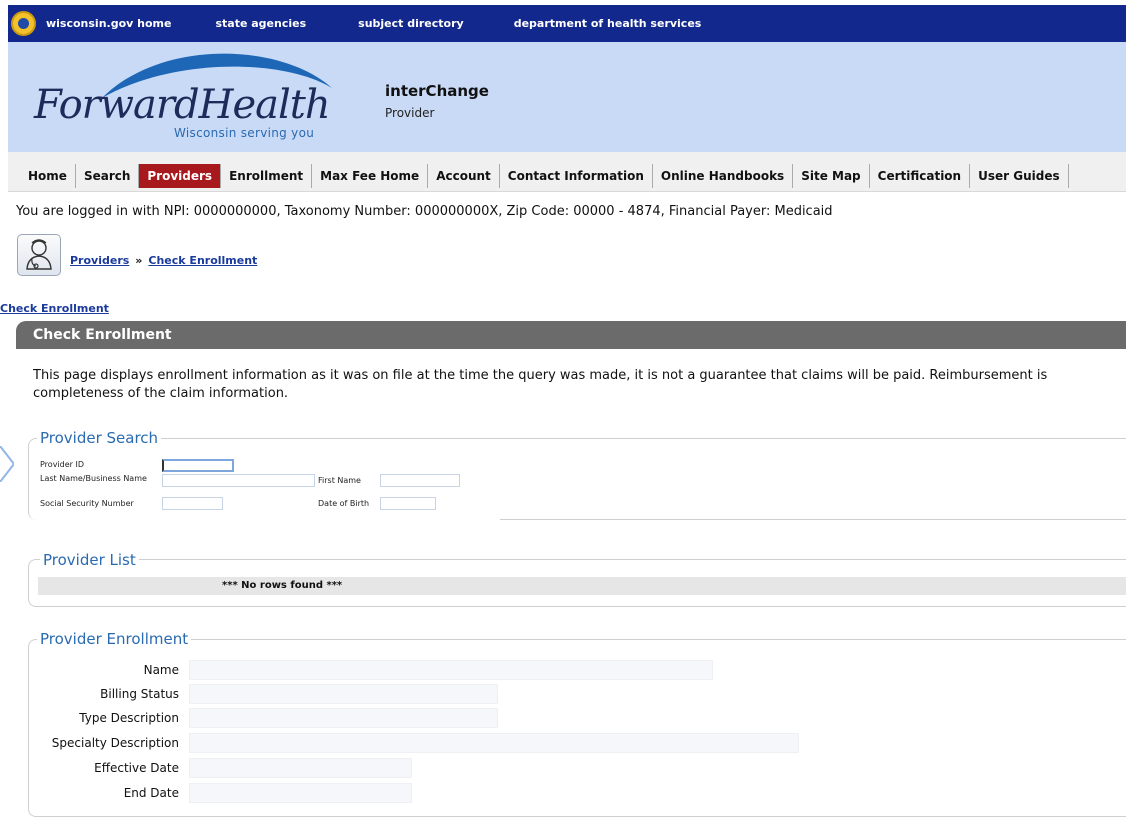  I want to click on last-name-input, so click(238, 480).